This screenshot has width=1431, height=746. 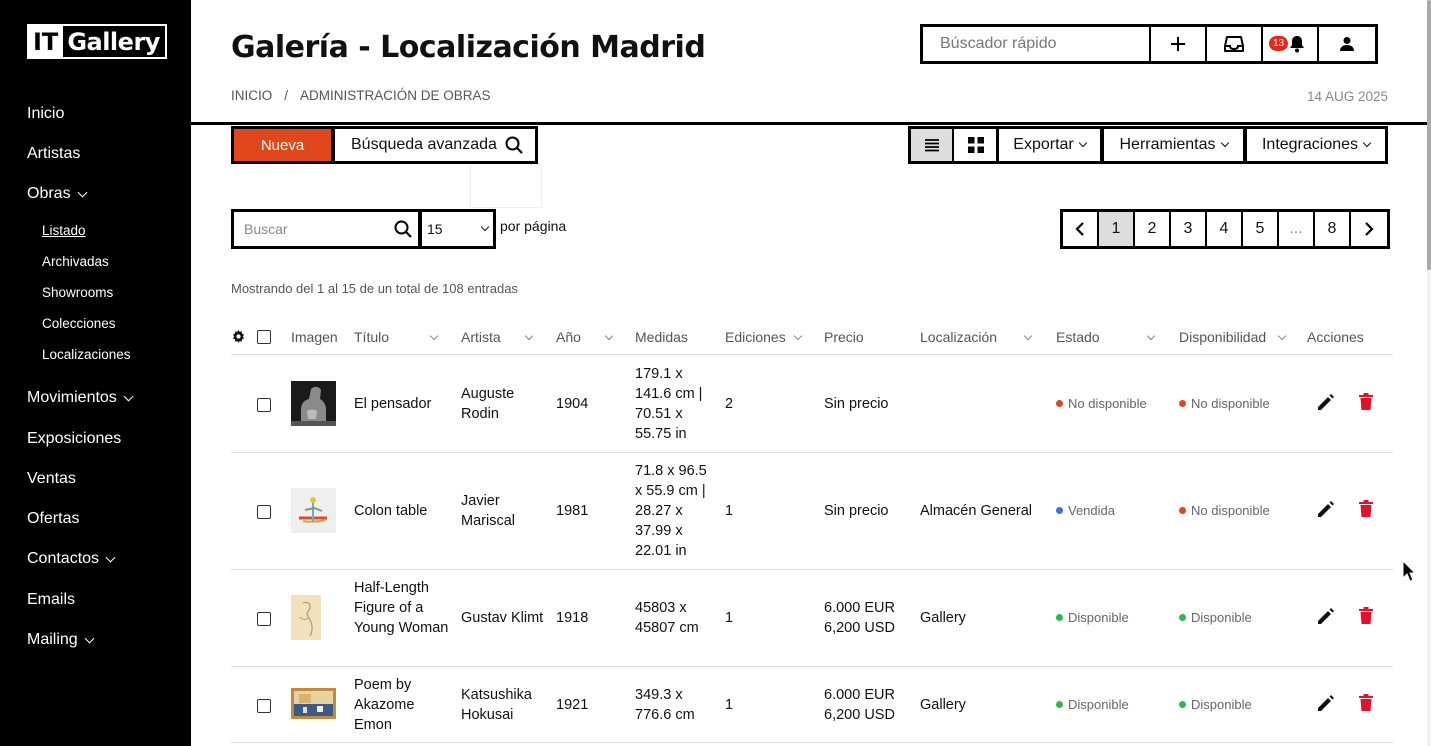 I want to click on status-label: Vendida, so click(x=1091, y=510).